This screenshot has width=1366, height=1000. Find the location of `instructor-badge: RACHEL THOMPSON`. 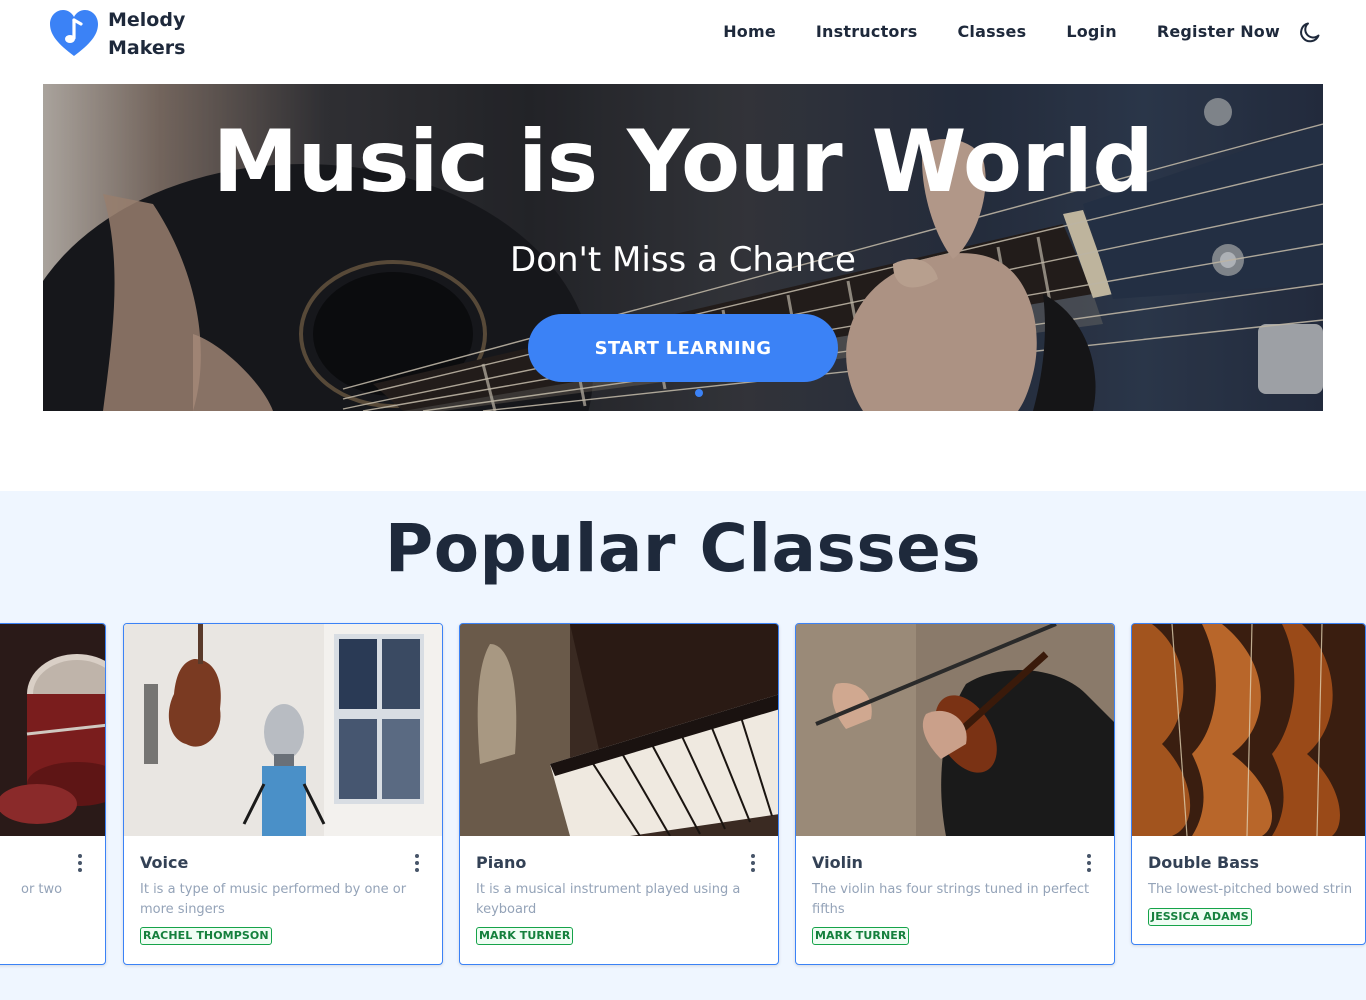

instructor-badge: RACHEL THOMPSON is located at coordinates (206, 936).